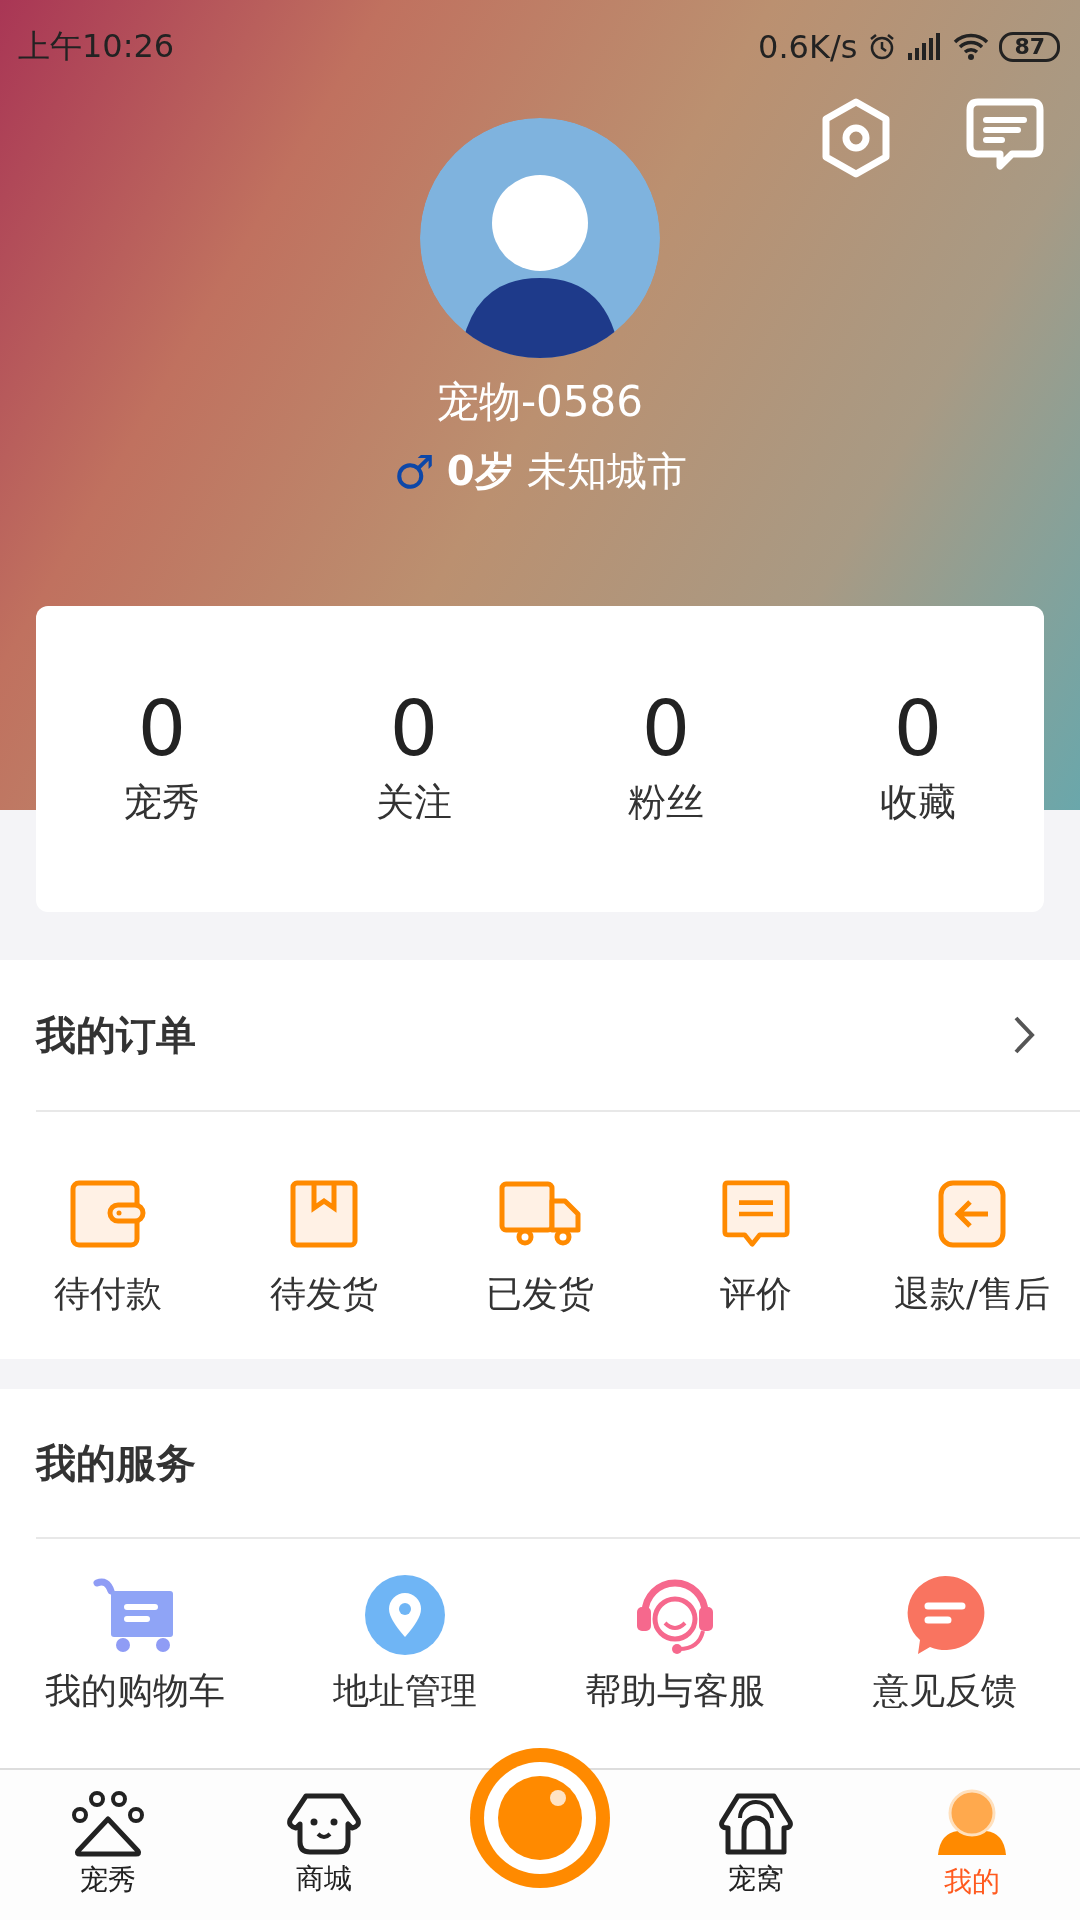 The width and height of the screenshot is (1080, 1920). What do you see at coordinates (675, 1691) in the screenshot?
I see `service-label: 帮助与客服` at bounding box center [675, 1691].